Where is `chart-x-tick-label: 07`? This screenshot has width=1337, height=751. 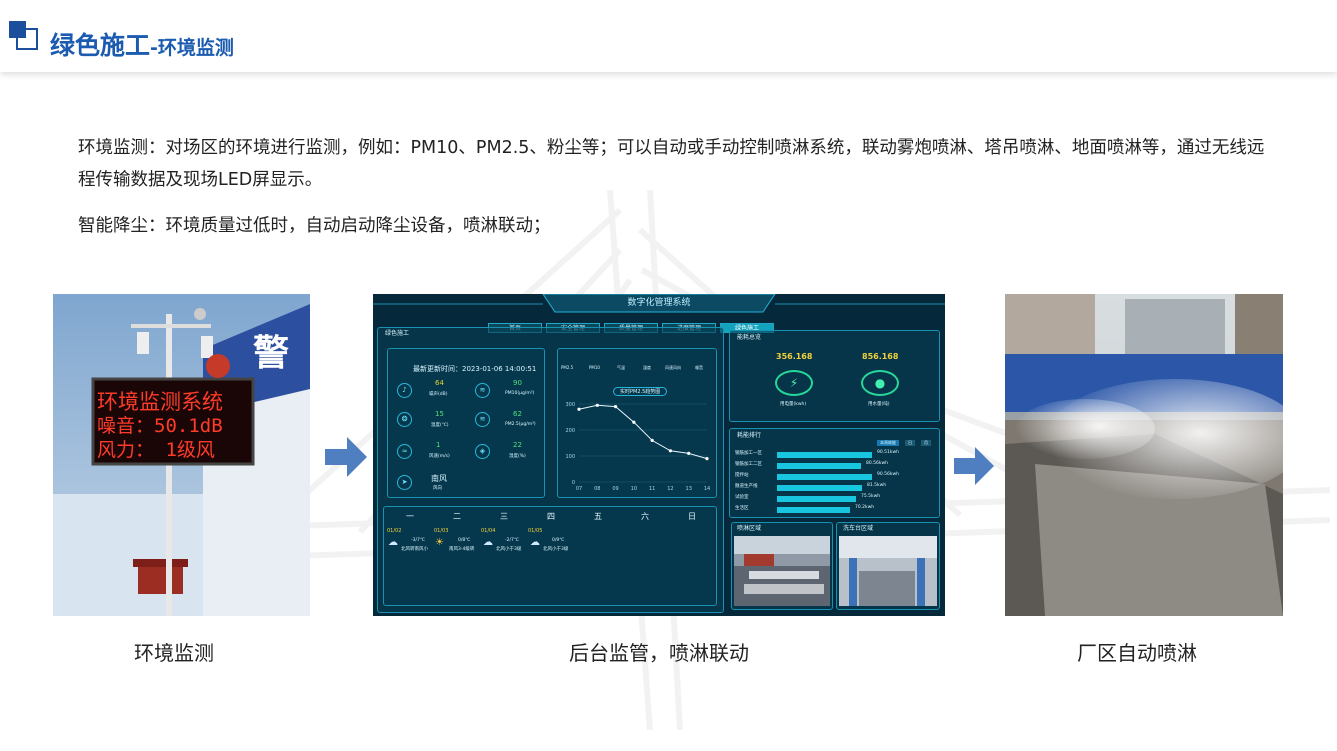
chart-x-tick-label: 07 is located at coordinates (579, 489).